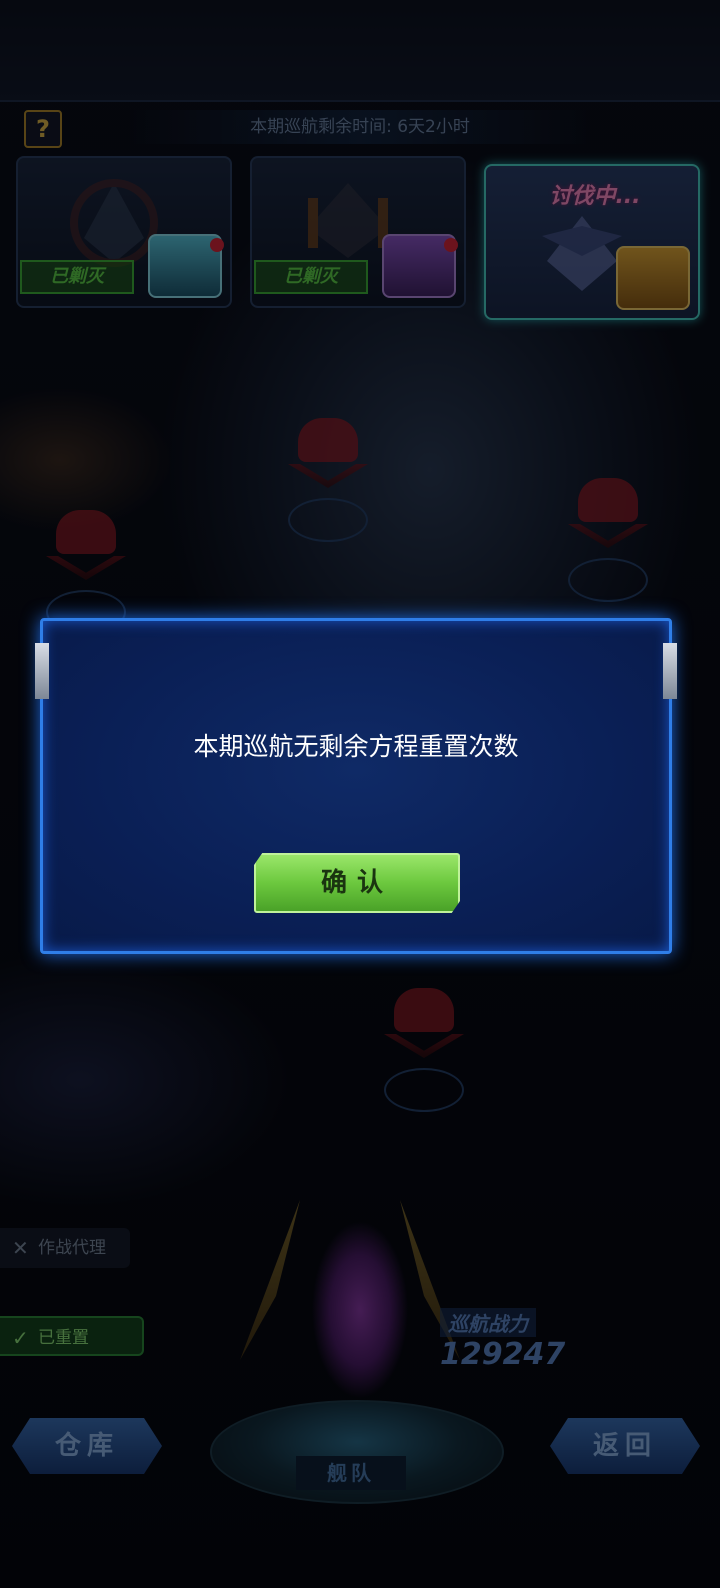 Image resolution: width=720 pixels, height=1588 pixels. Describe the element at coordinates (42, 671) in the screenshot. I see `dialog-bracket-left` at that location.